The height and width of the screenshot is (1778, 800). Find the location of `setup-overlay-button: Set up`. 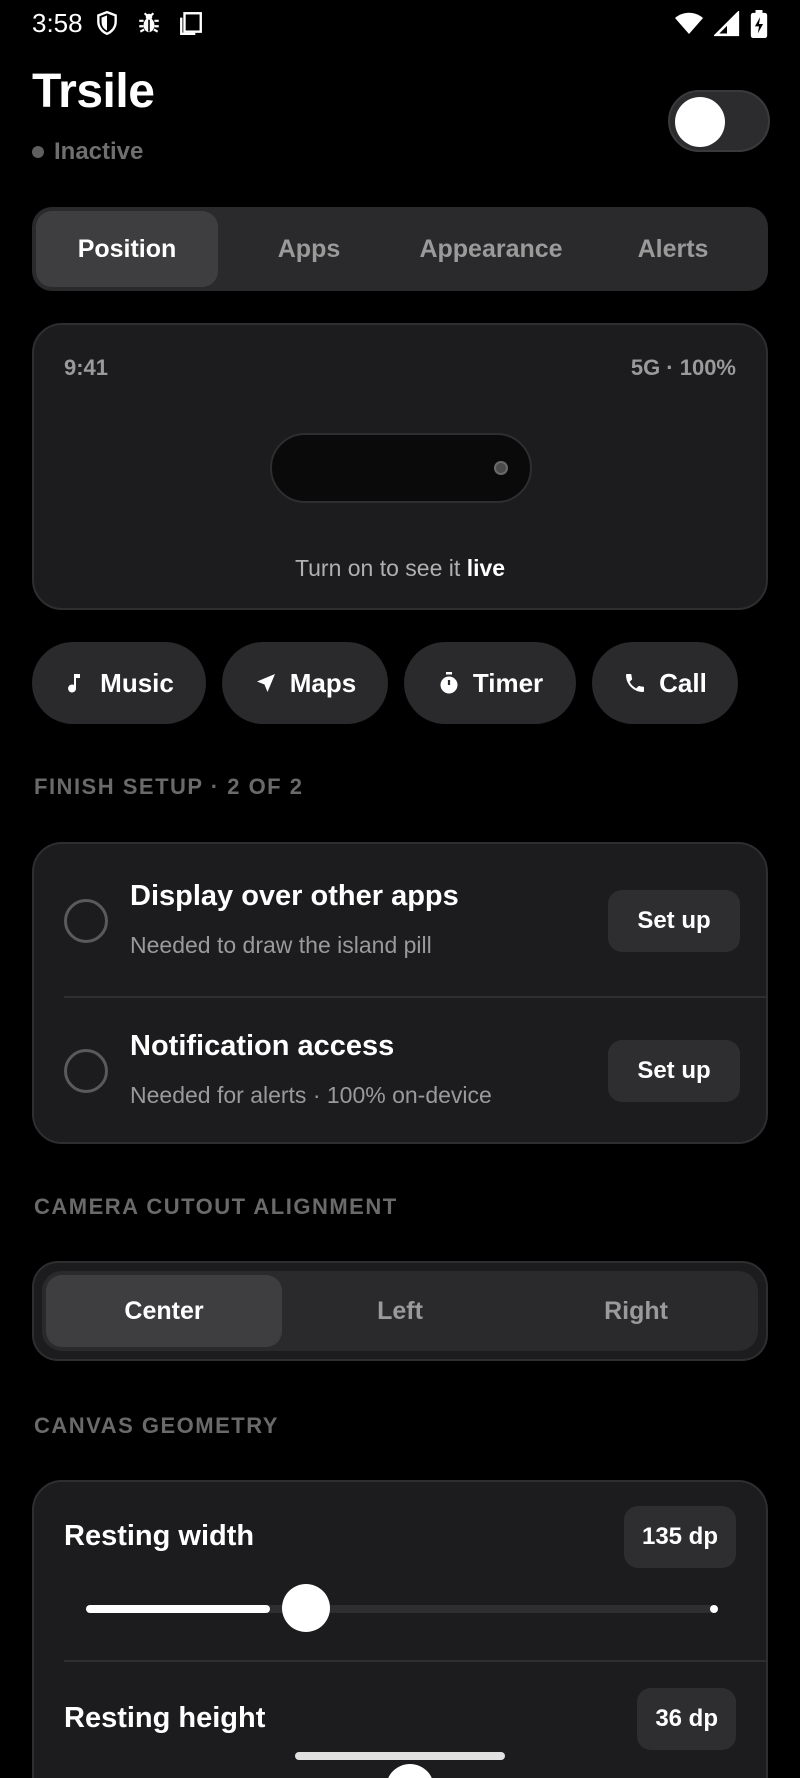

setup-overlay-button: Set up is located at coordinates (674, 921).